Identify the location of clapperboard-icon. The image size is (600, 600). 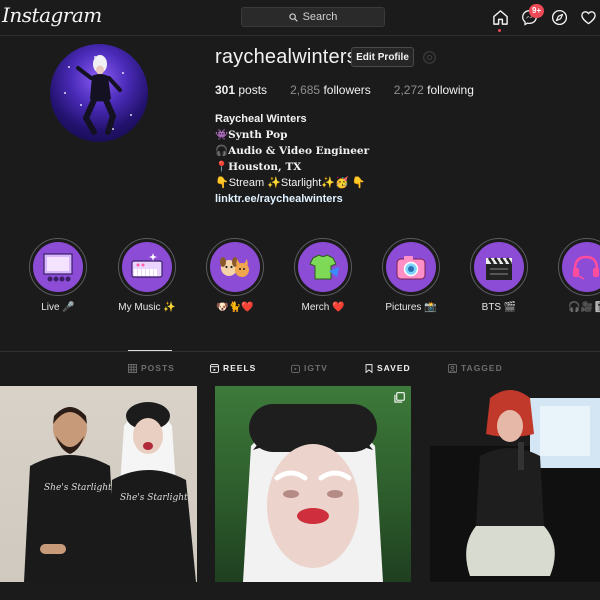
(499, 268).